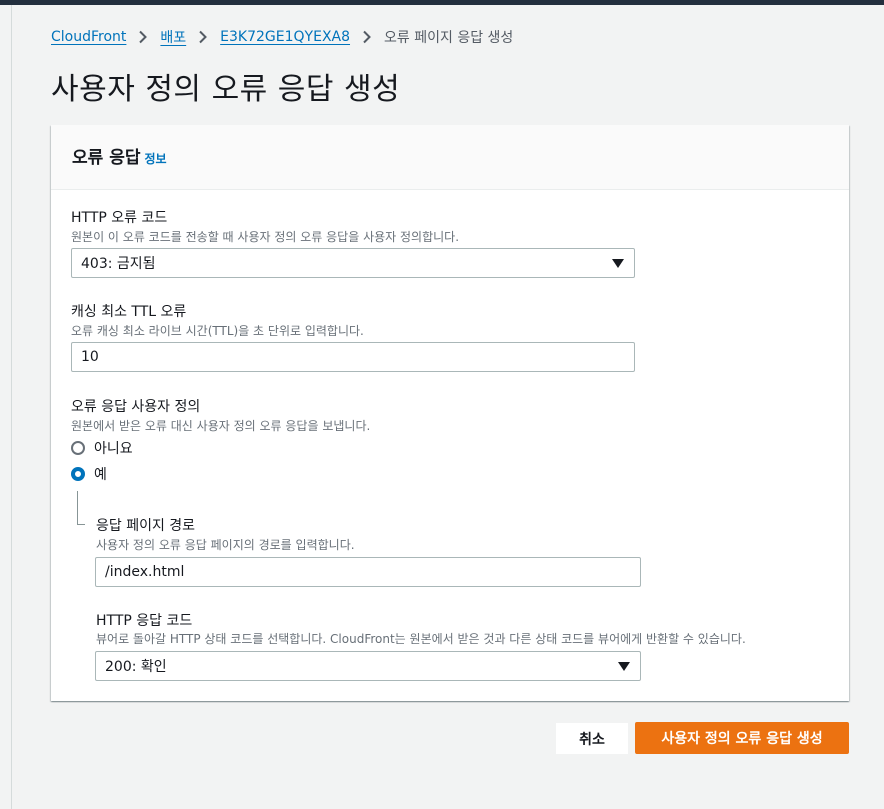 Image resolution: width=884 pixels, height=809 pixels. What do you see at coordinates (353, 263) in the screenshot?
I see `http-error-code-select: 403: 금지됨` at bounding box center [353, 263].